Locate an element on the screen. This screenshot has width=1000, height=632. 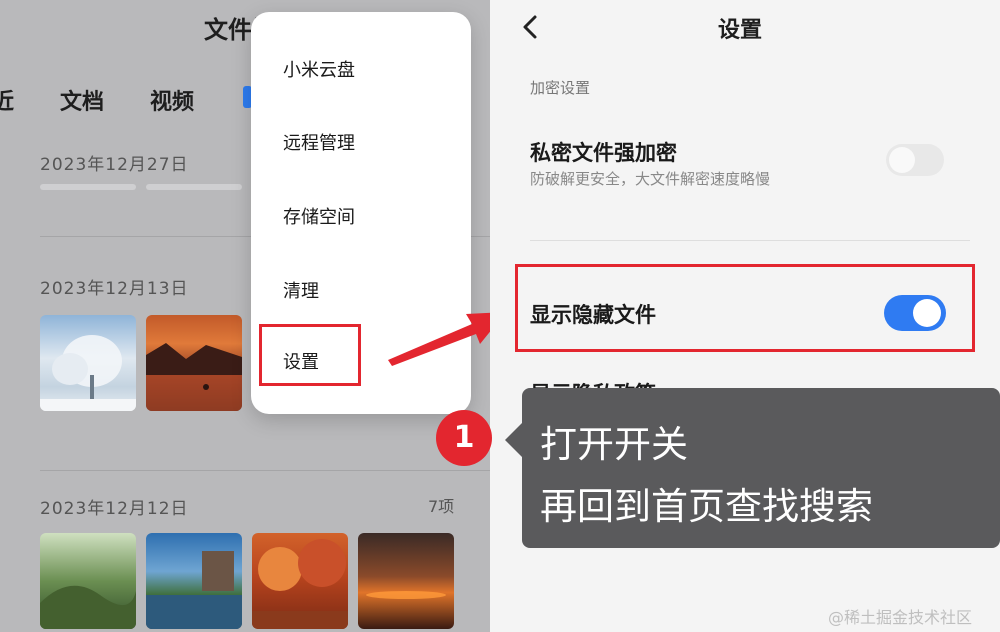
settings-highlight-box is located at coordinates (310, 355).